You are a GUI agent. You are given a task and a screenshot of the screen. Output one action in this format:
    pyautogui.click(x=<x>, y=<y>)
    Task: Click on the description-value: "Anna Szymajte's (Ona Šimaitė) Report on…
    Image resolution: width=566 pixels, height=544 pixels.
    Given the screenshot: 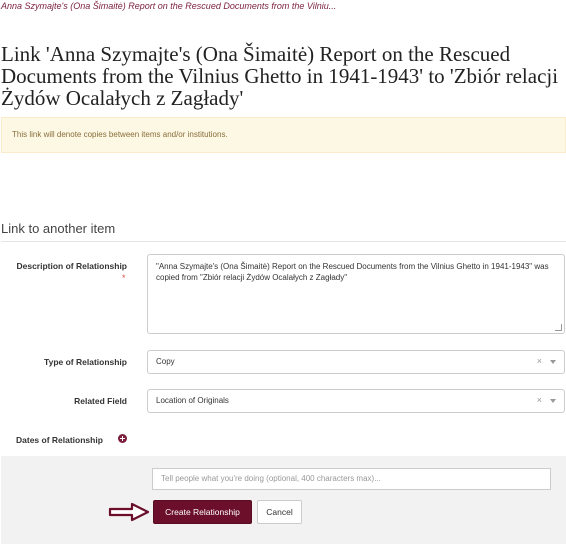 What is the action you would take?
    pyautogui.click(x=352, y=272)
    